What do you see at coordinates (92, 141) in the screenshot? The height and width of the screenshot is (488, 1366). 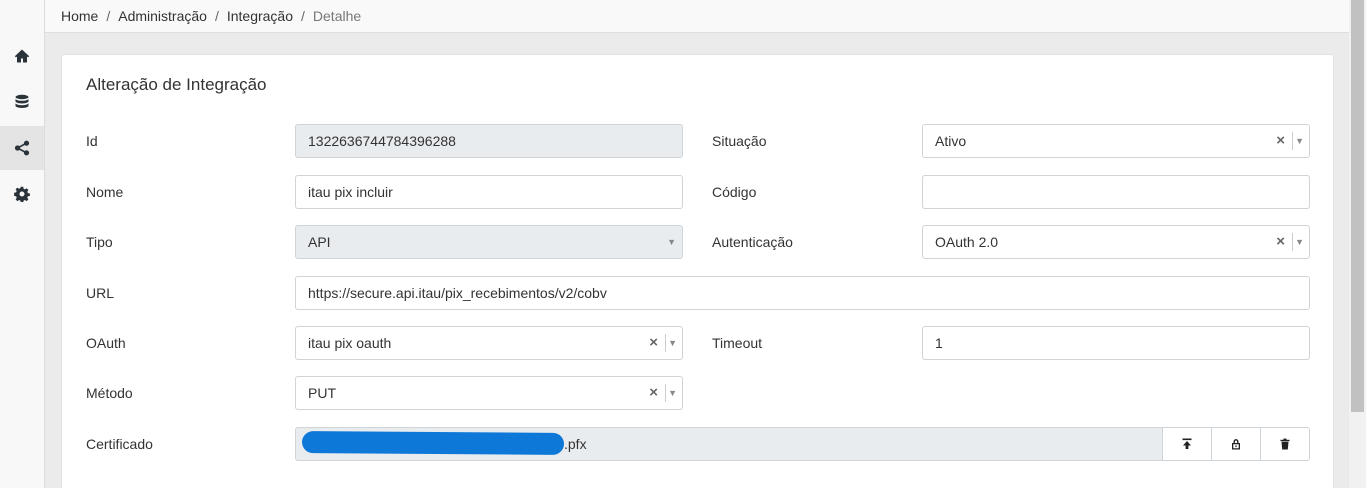 I see `id-label: Id` at bounding box center [92, 141].